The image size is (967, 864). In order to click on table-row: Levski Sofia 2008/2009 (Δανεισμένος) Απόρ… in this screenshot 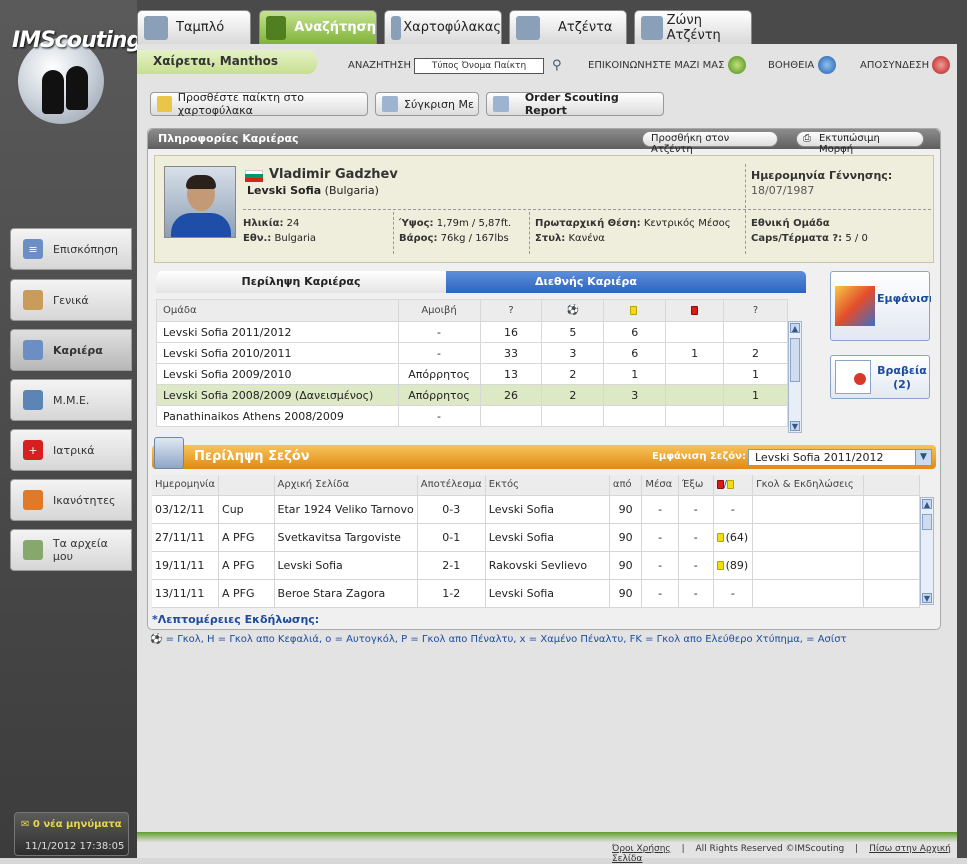, I will do `click(472, 395)`.